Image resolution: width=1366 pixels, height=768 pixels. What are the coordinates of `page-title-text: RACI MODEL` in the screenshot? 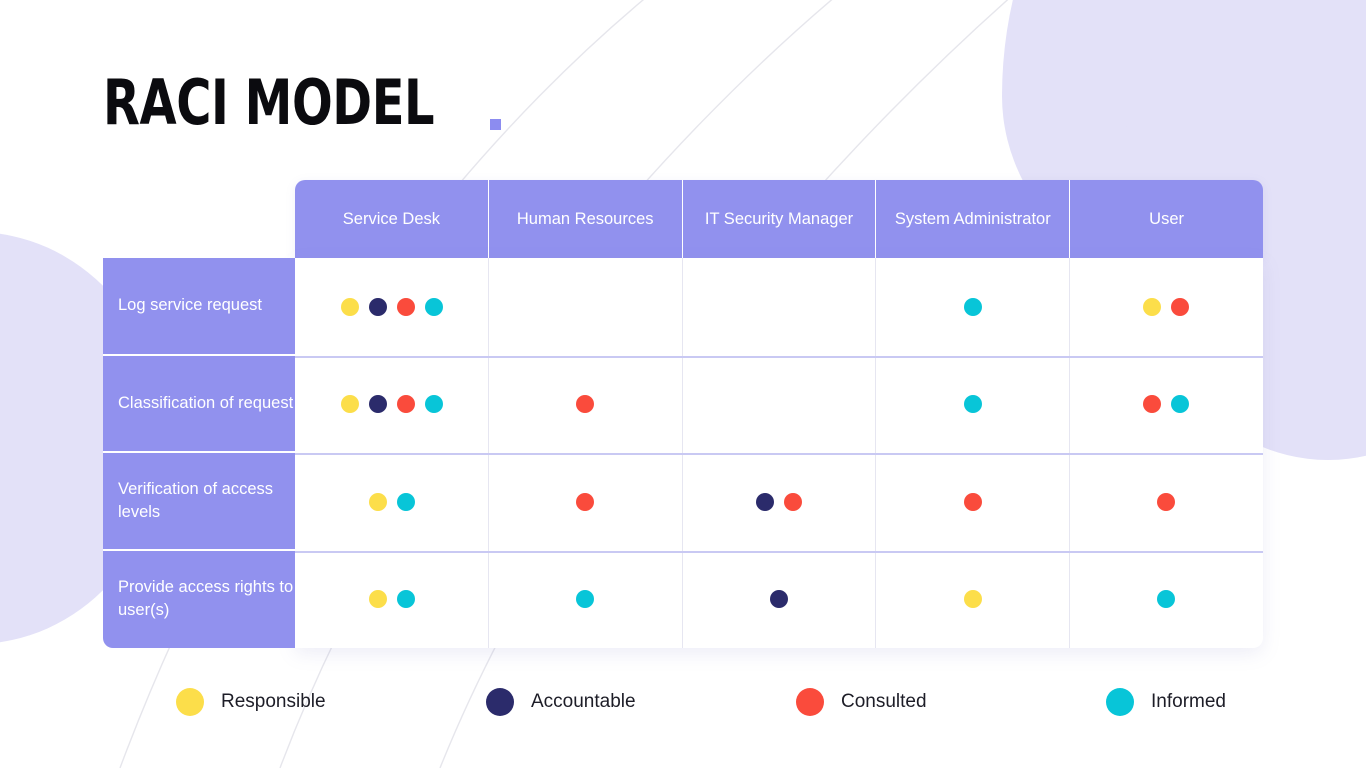 It's located at (269, 102).